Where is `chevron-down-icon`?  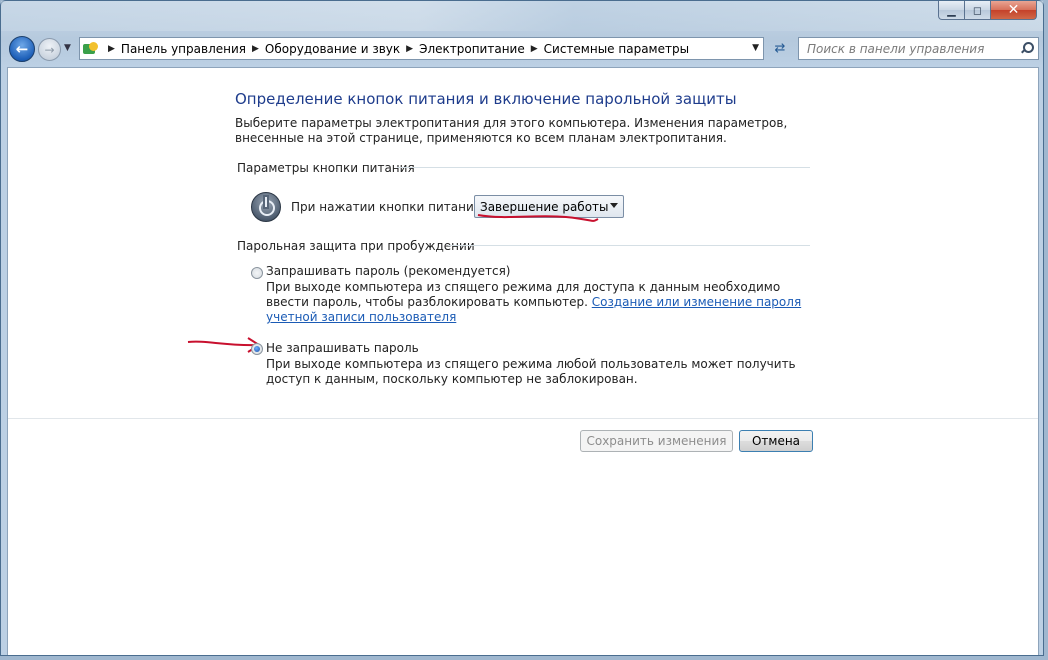 chevron-down-icon is located at coordinates (614, 205).